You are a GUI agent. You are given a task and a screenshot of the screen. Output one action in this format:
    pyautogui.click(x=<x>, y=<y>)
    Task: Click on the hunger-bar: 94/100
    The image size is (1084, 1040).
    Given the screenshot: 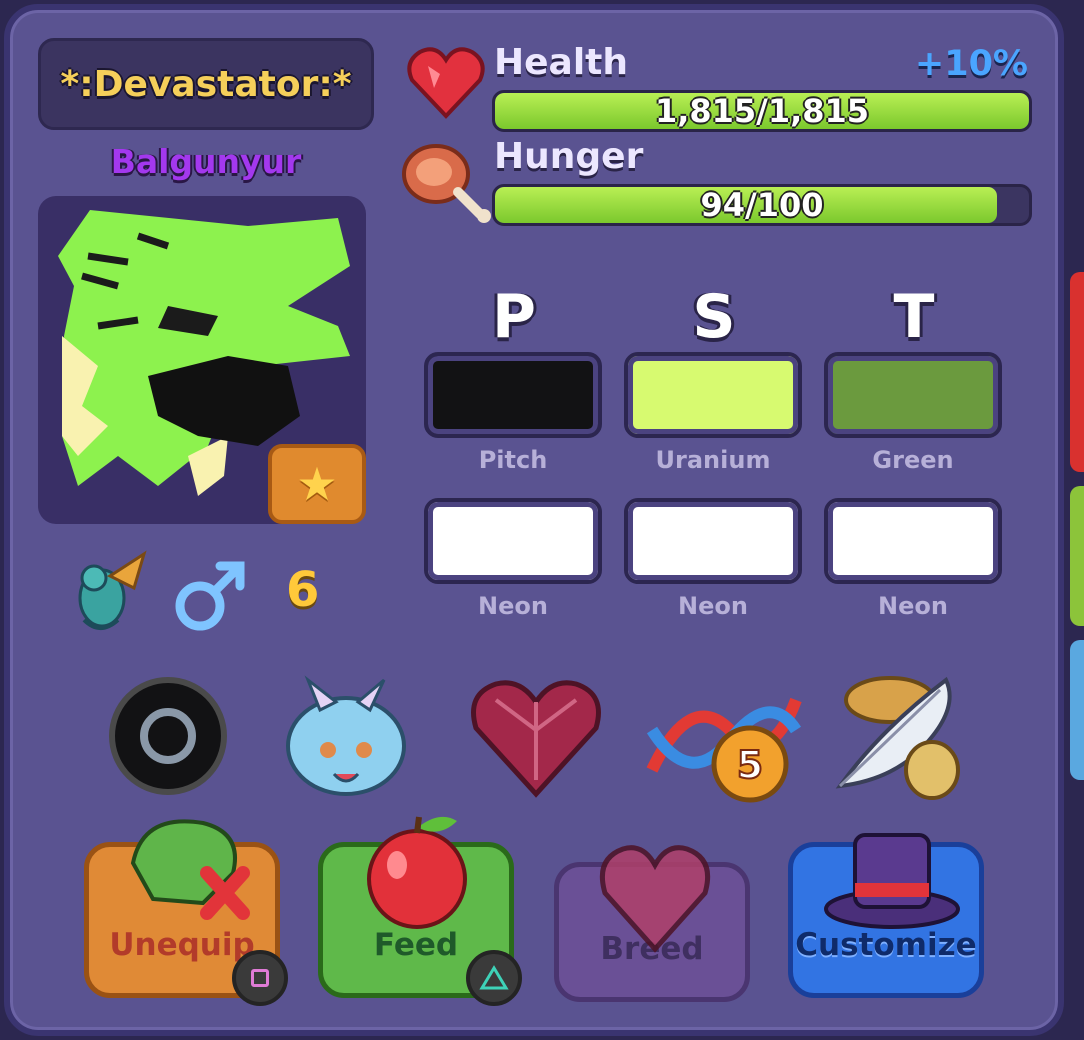 What is the action you would take?
    pyautogui.click(x=762, y=205)
    